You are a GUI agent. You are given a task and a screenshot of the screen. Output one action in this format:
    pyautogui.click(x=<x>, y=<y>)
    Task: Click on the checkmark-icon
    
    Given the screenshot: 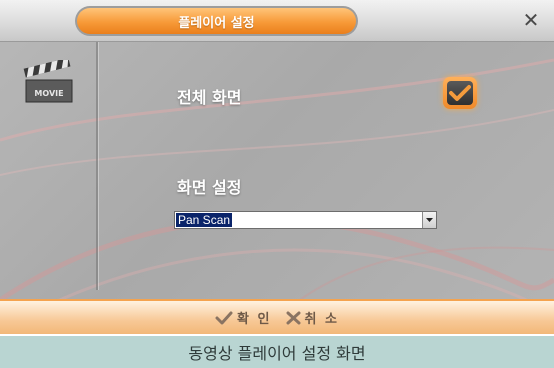 What is the action you would take?
    pyautogui.click(x=460, y=93)
    